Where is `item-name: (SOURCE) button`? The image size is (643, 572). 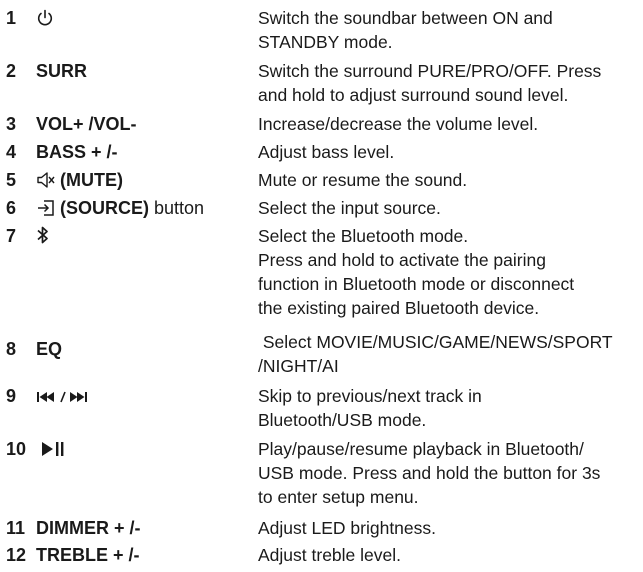
item-name: (SOURCE) button is located at coordinates (120, 209).